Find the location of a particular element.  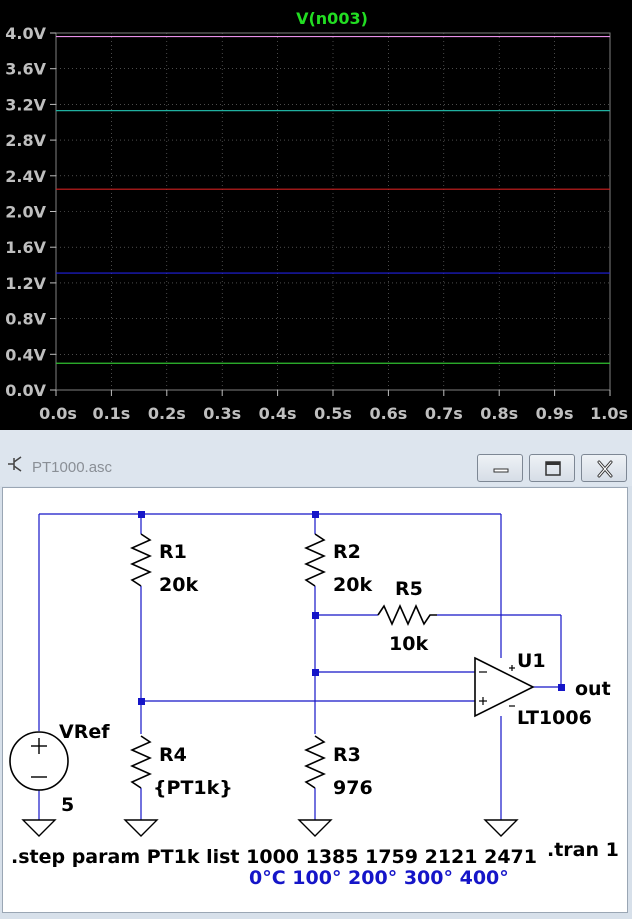

x-tick-label: 0.2s is located at coordinates (167, 413).